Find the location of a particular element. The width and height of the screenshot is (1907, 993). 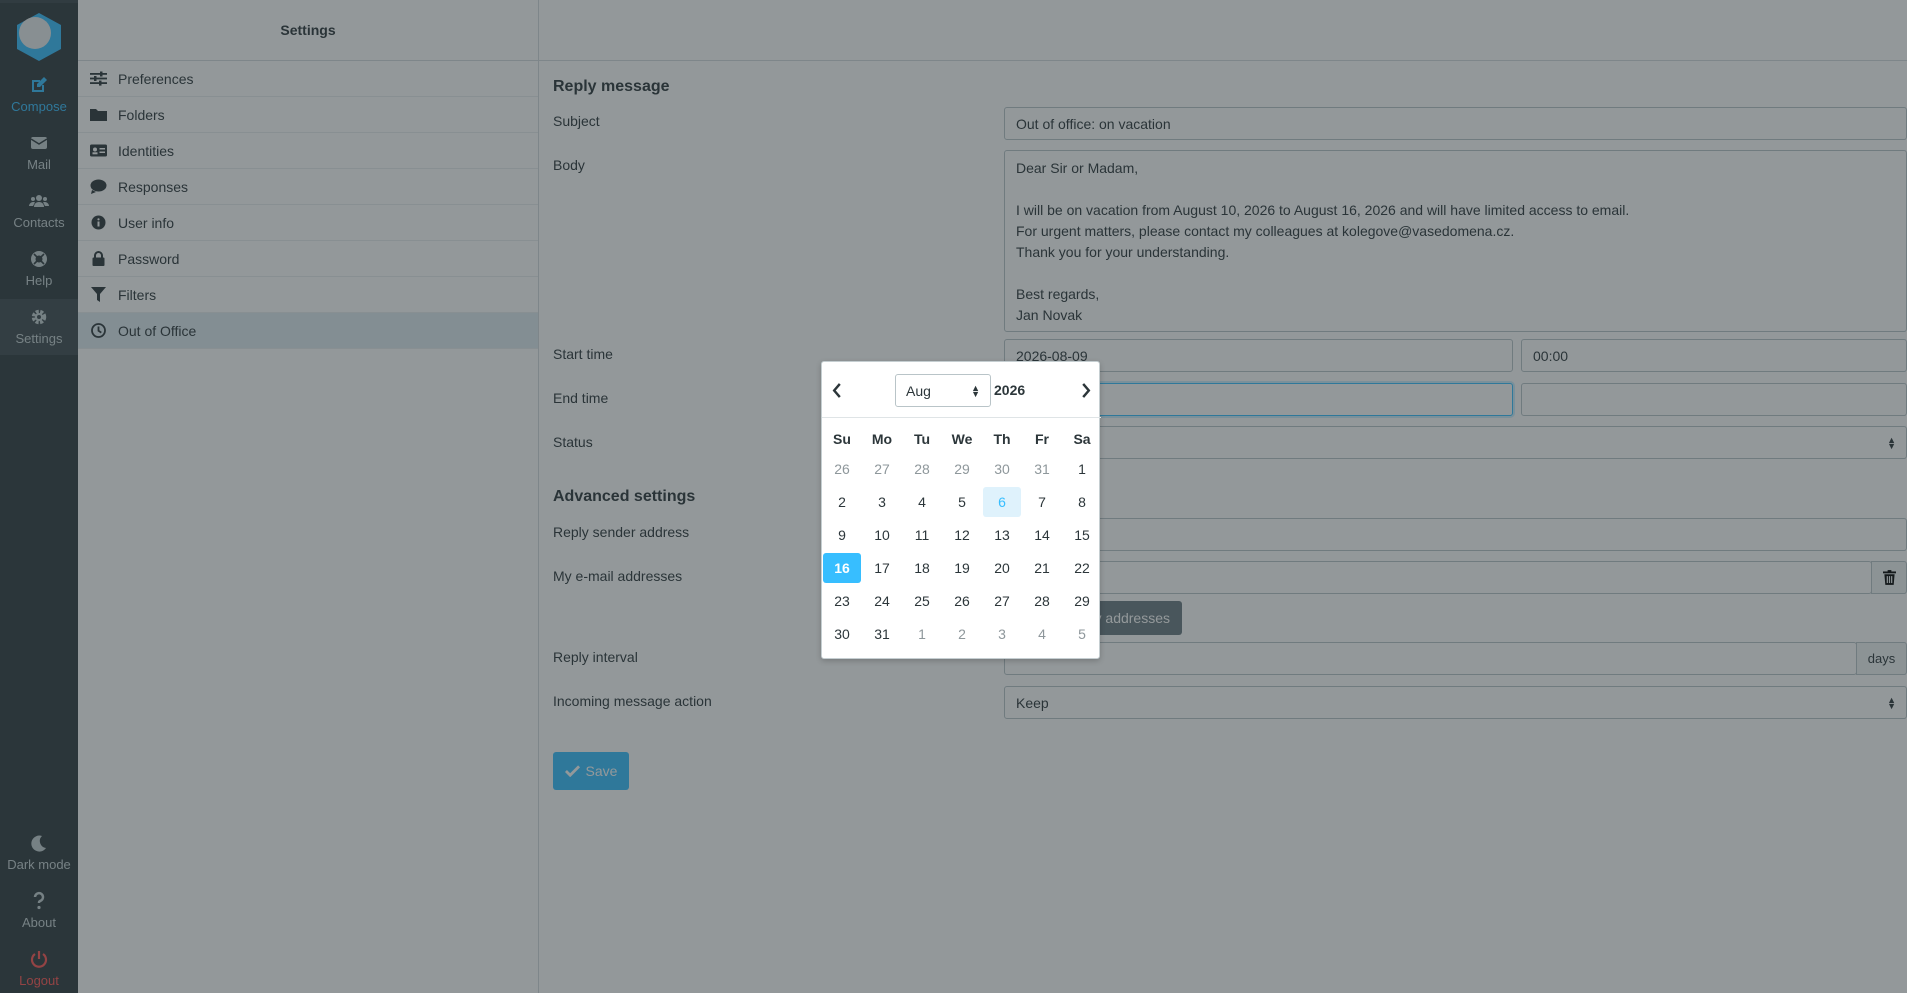

chevron-left-icon is located at coordinates (836, 390).